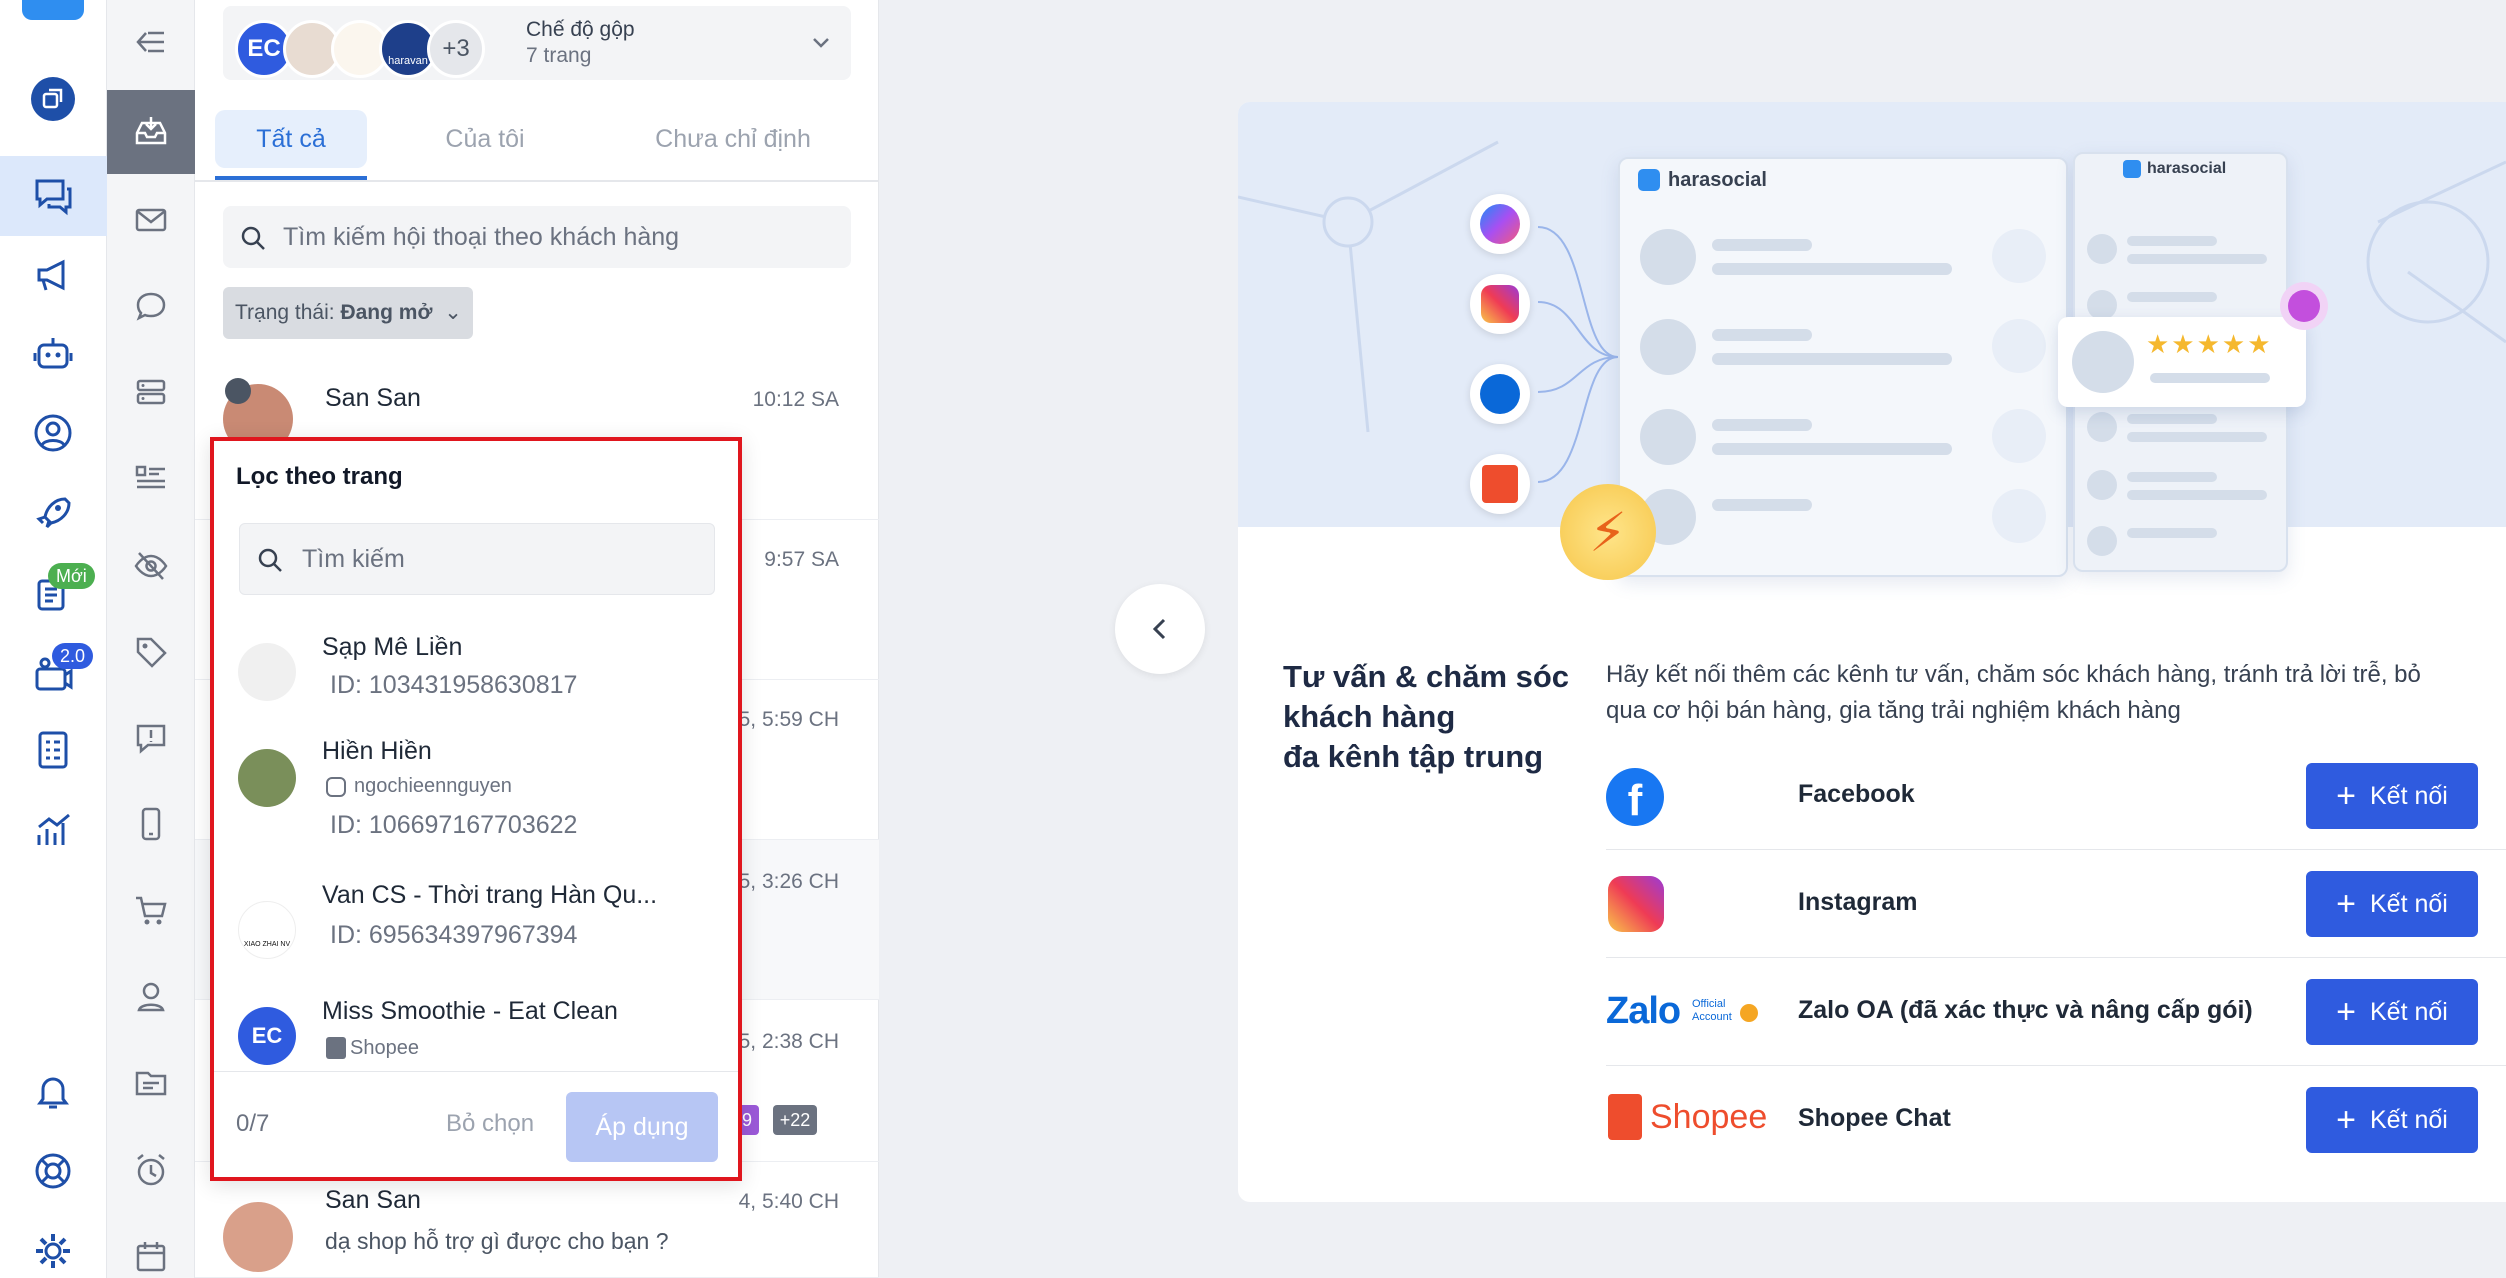 The width and height of the screenshot is (2506, 1278). What do you see at coordinates (392, 647) in the screenshot?
I see `page-name: Sạp Mê Liền` at bounding box center [392, 647].